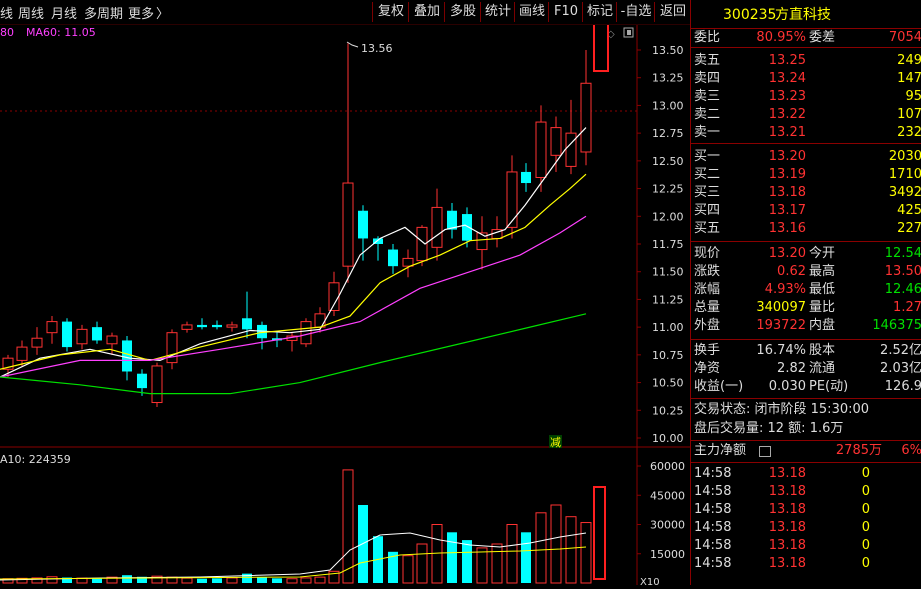  Describe the element at coordinates (902, 271) in the screenshot. I see `stat-value-2: 13.50` at that location.